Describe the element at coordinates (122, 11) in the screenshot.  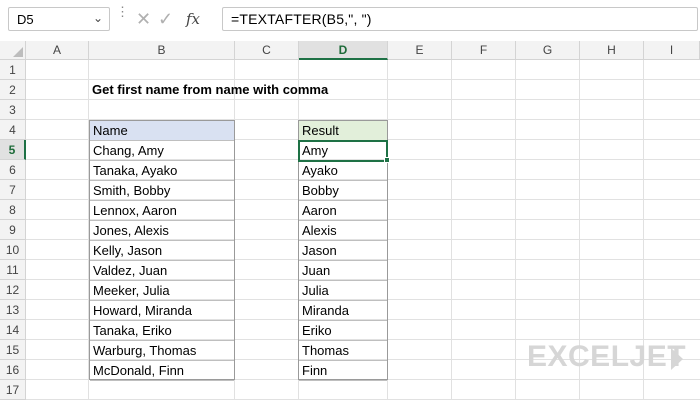
I see `vertical-dots-icon: ⋮` at that location.